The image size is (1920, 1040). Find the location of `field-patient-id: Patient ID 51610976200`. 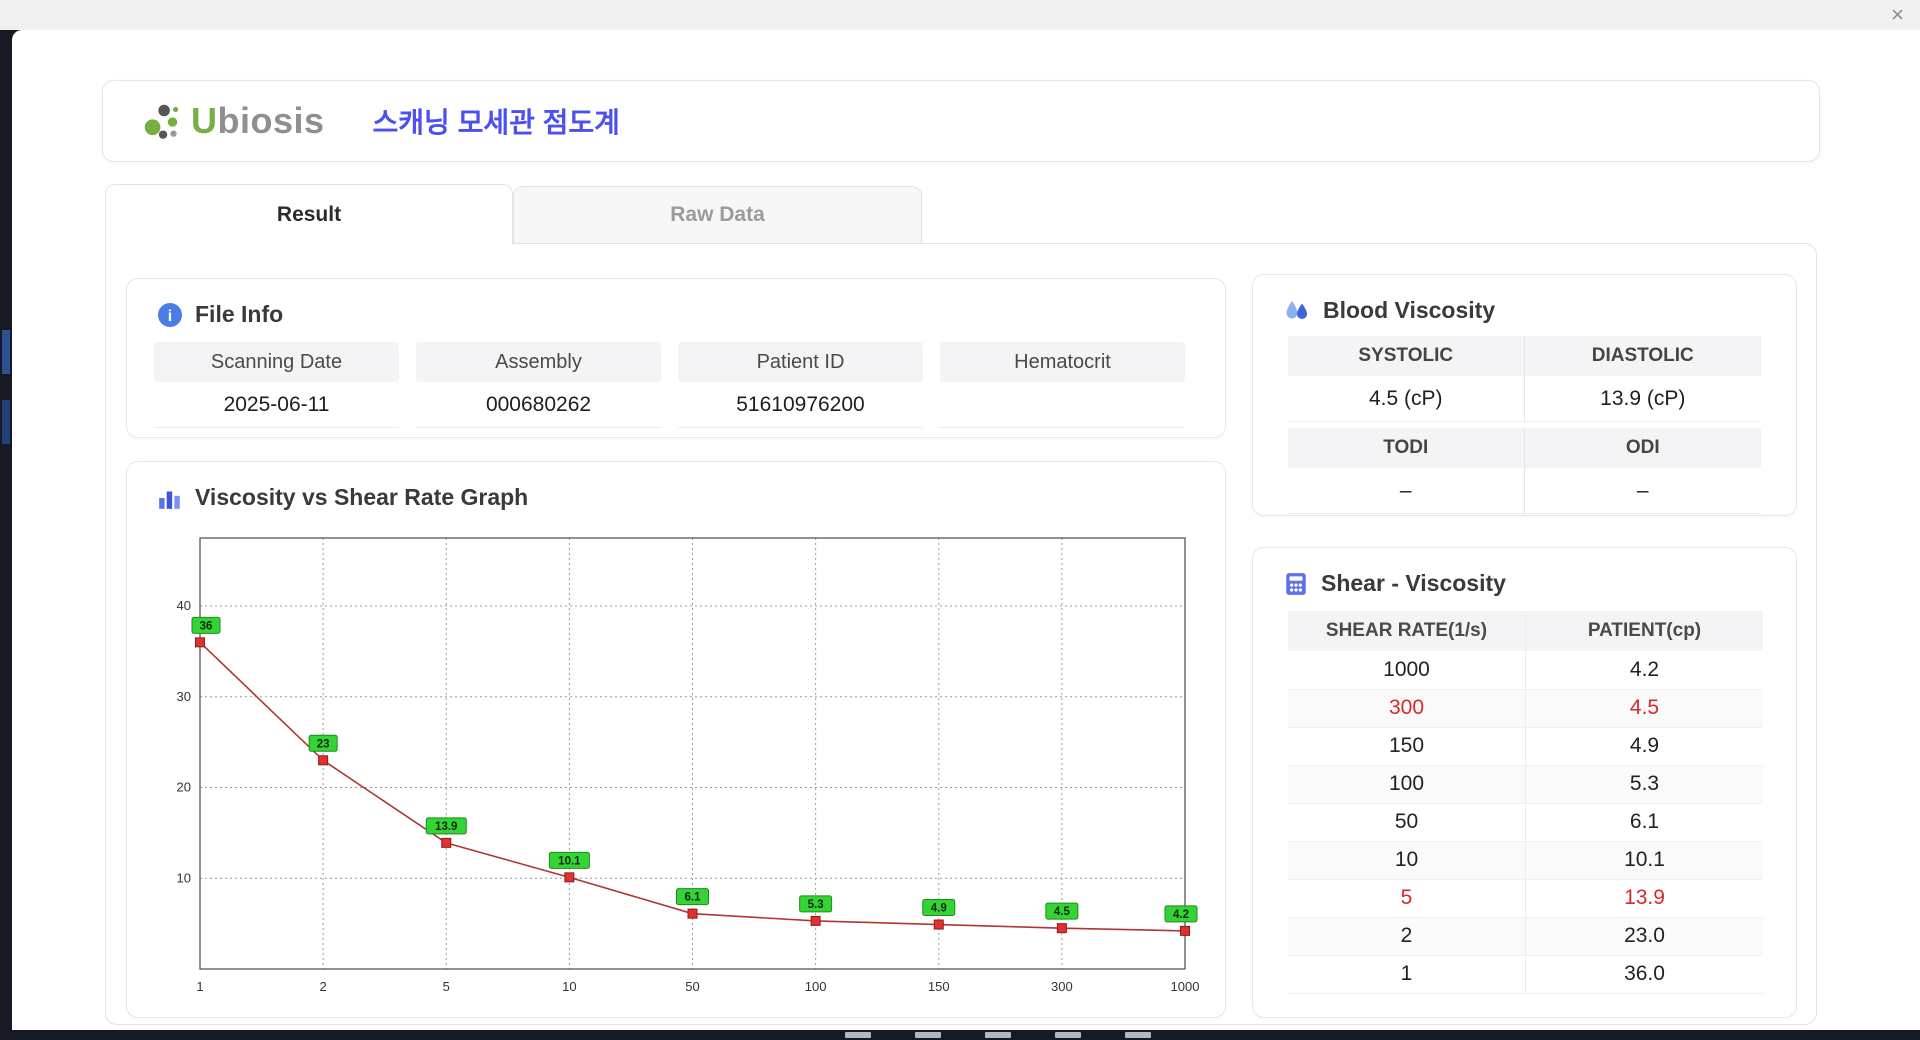

field-patient-id: Patient ID 51610976200 is located at coordinates (800, 385).